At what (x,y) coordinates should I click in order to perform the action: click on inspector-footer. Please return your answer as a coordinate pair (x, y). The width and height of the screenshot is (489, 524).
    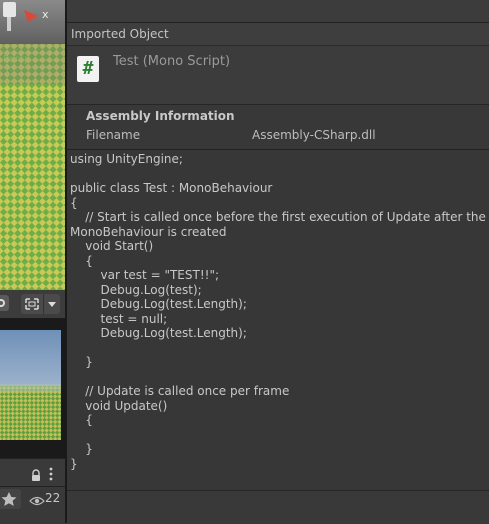
    Looking at the image, I should click on (278, 507).